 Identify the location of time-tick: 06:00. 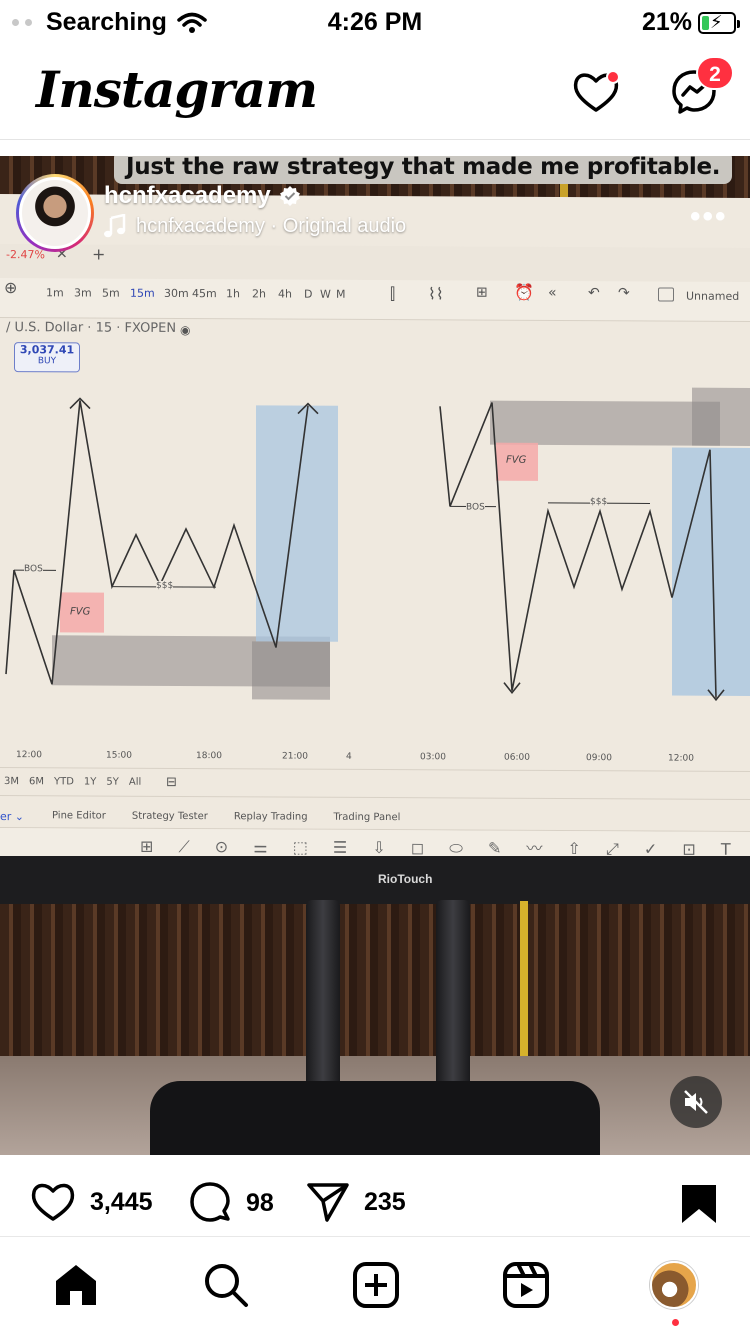
(517, 757).